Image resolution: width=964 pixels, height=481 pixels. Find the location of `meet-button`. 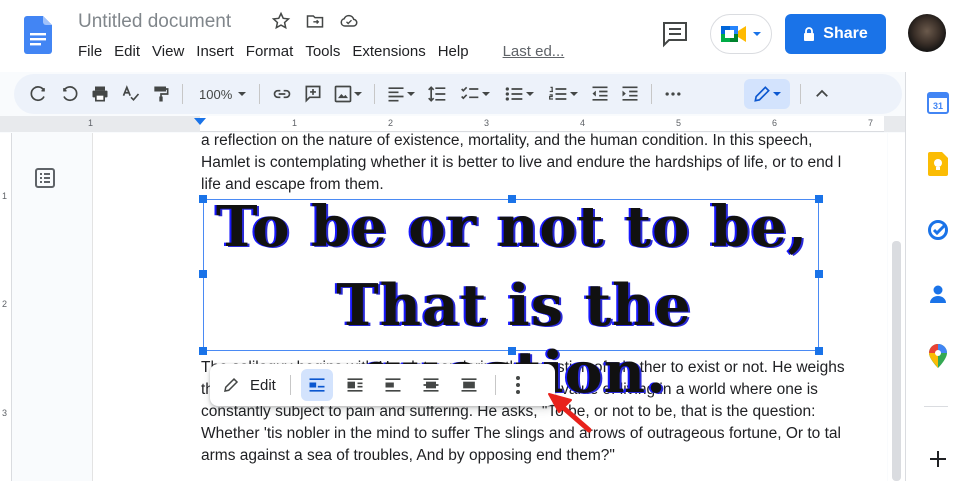

meet-button is located at coordinates (741, 34).